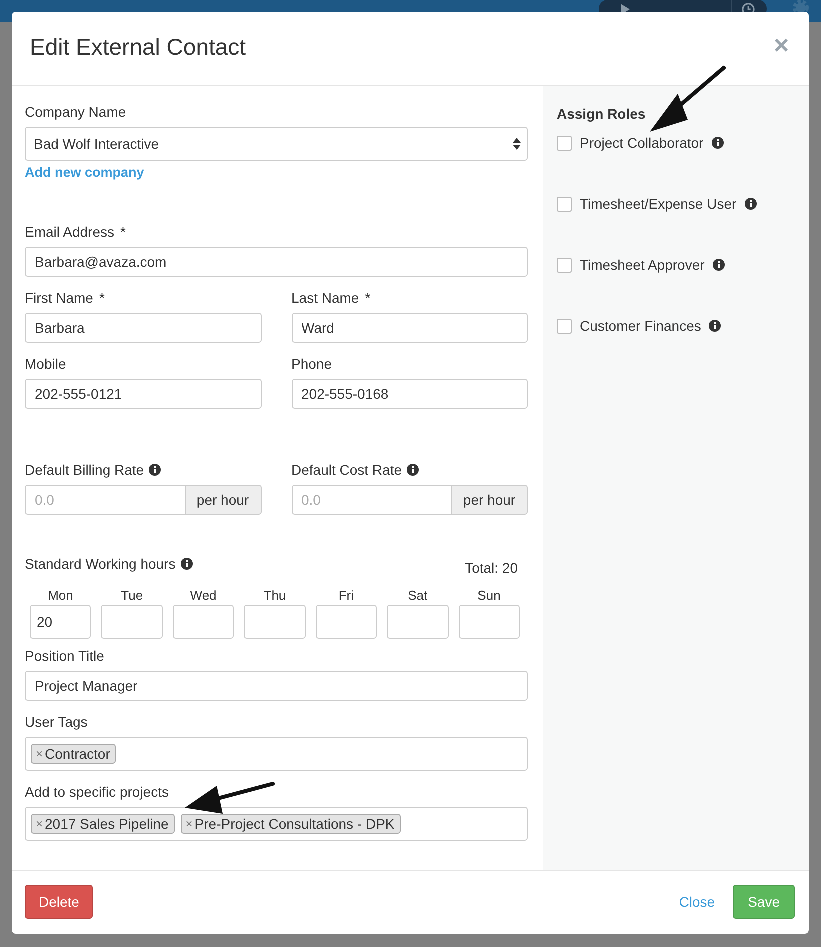  Describe the element at coordinates (56, 722) in the screenshot. I see `field-label: User Tags` at that location.